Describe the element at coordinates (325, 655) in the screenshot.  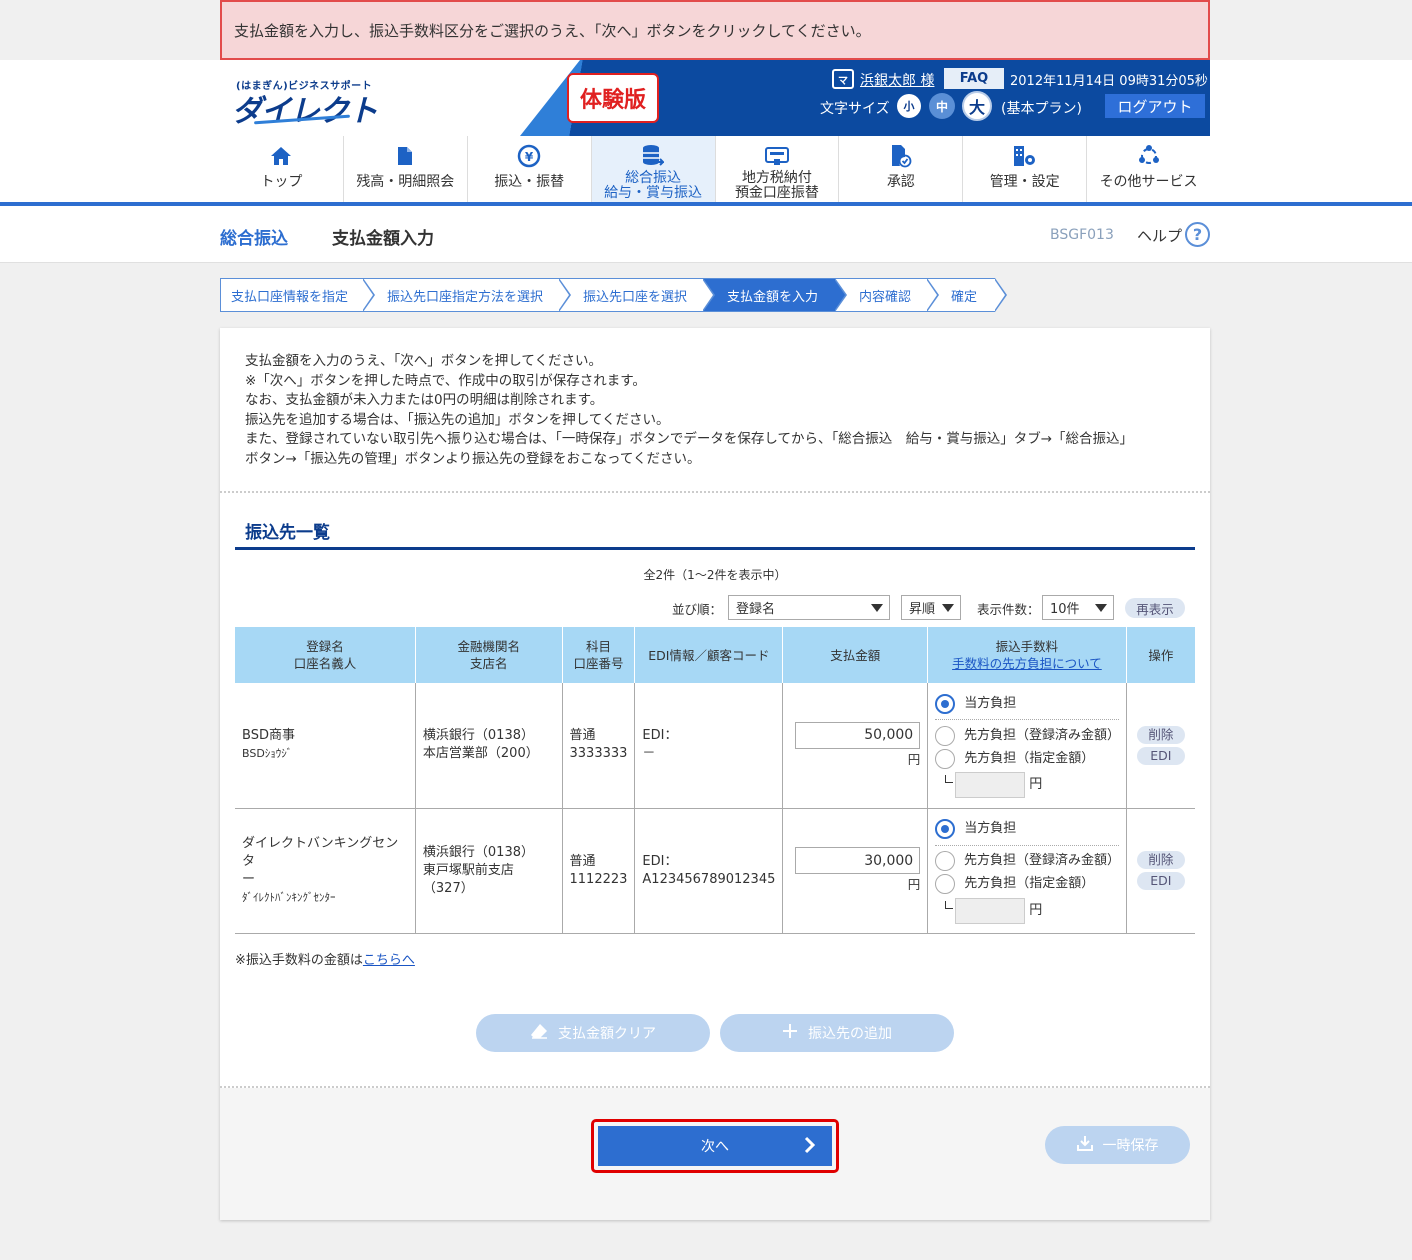
I see `col-name: 登録名 口座名義人` at that location.